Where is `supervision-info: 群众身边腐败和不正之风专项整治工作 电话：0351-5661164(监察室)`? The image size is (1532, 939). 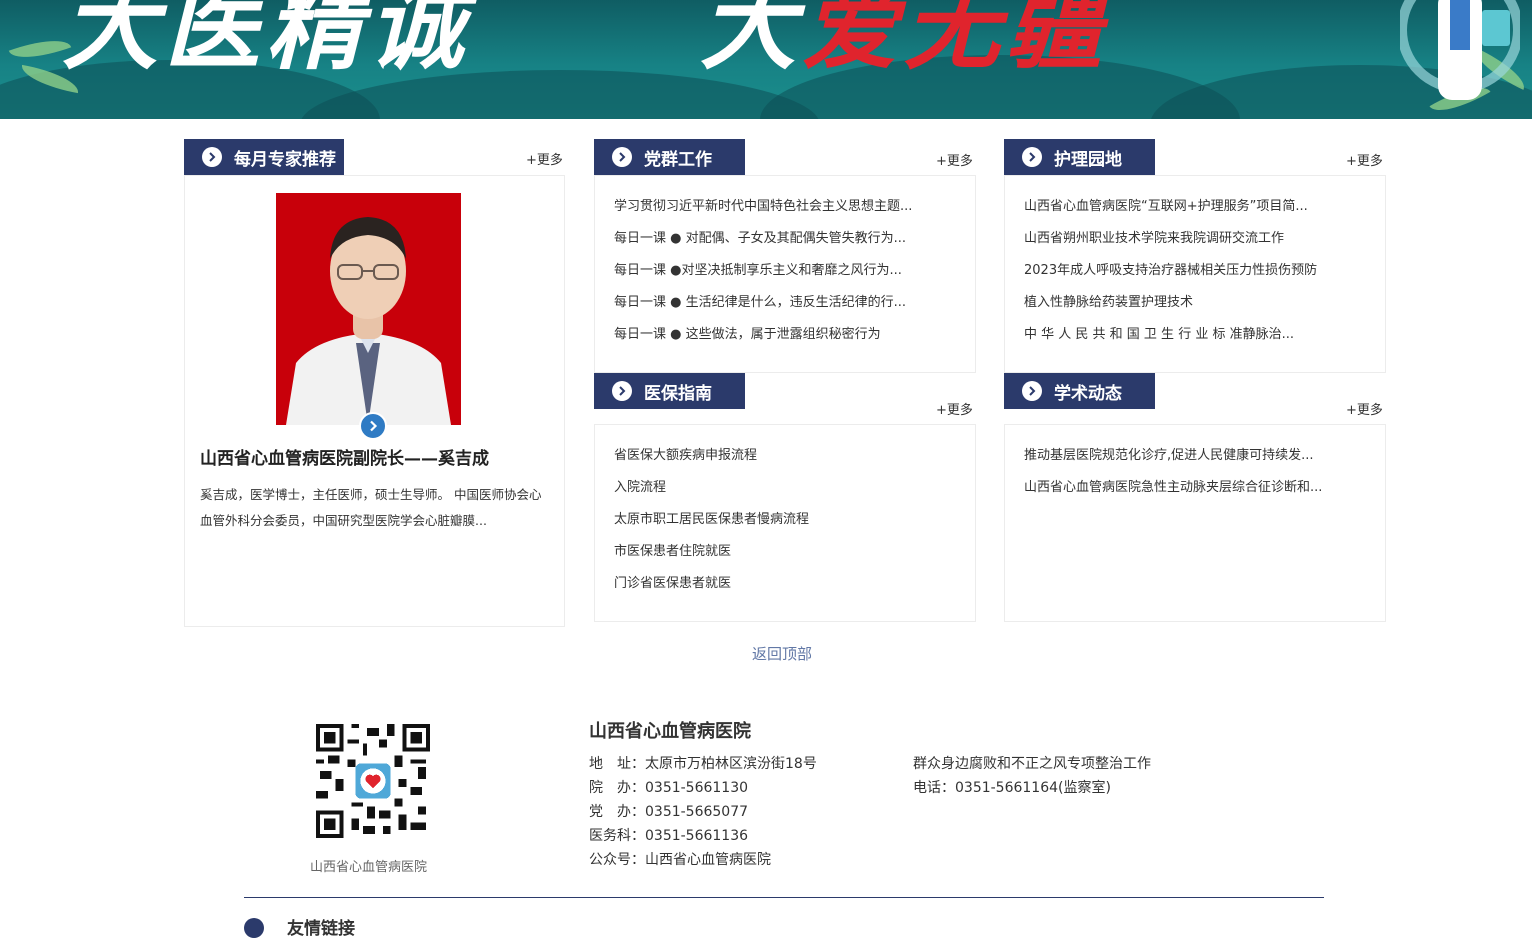 supervision-info: 群众身边腐败和不正之风专项整治工作 电话：0351-5661164(监察室) is located at coordinates (1032, 776).